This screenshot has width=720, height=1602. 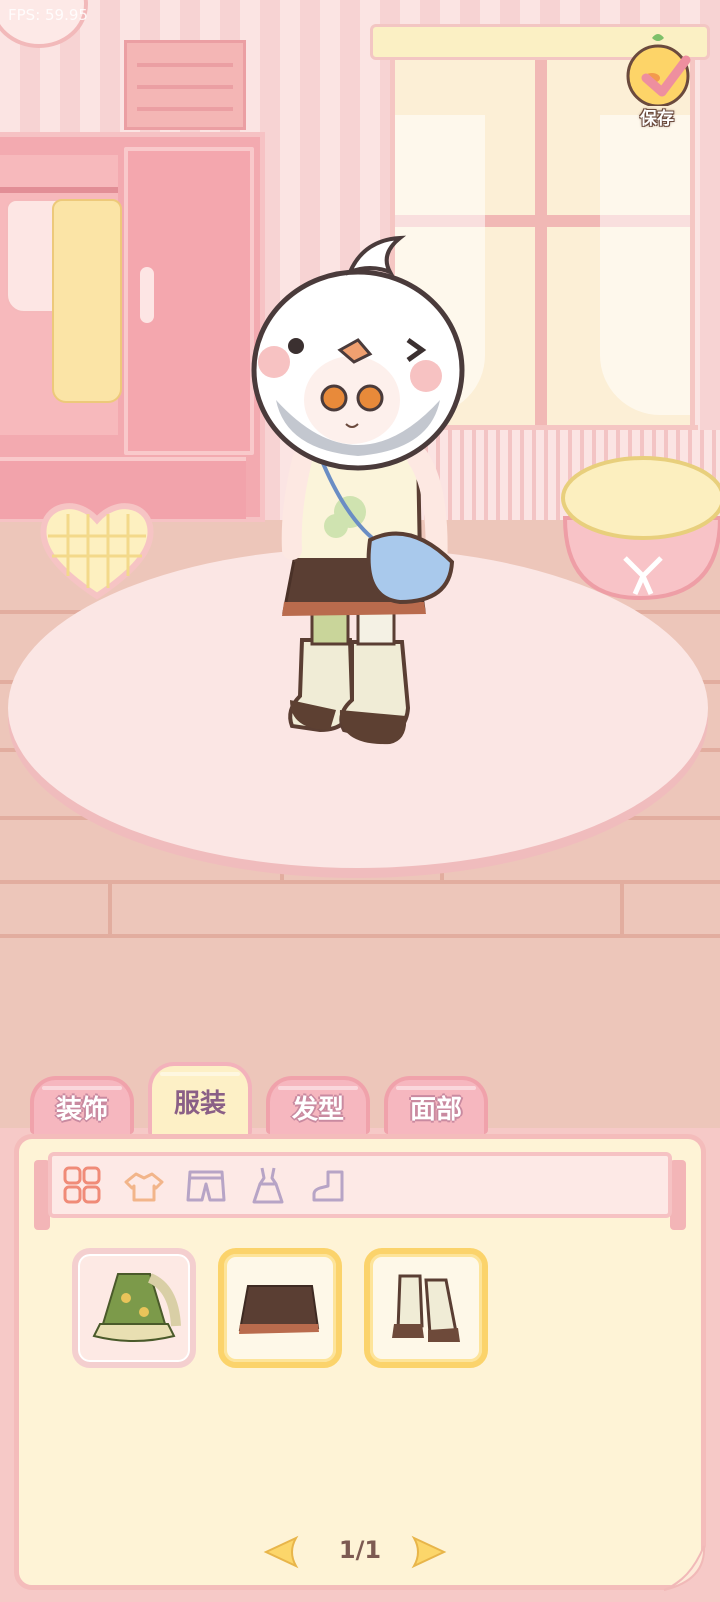 I want to click on save-button: 保存, so click(x=657, y=81).